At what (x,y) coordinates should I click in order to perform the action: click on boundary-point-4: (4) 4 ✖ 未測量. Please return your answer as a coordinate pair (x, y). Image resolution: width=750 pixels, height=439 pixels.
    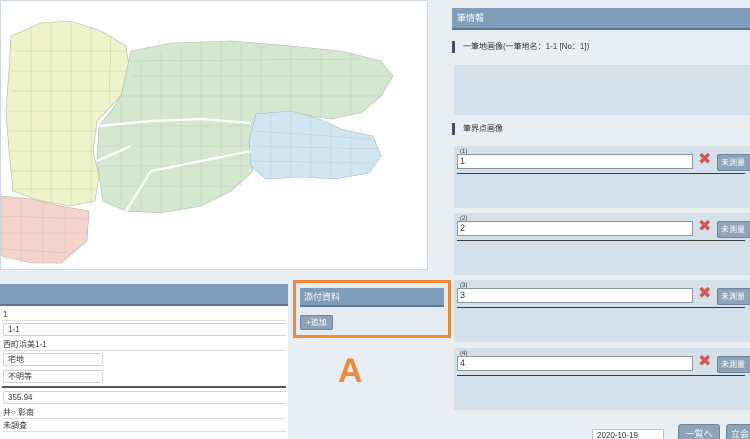
    Looking at the image, I should click on (602, 379).